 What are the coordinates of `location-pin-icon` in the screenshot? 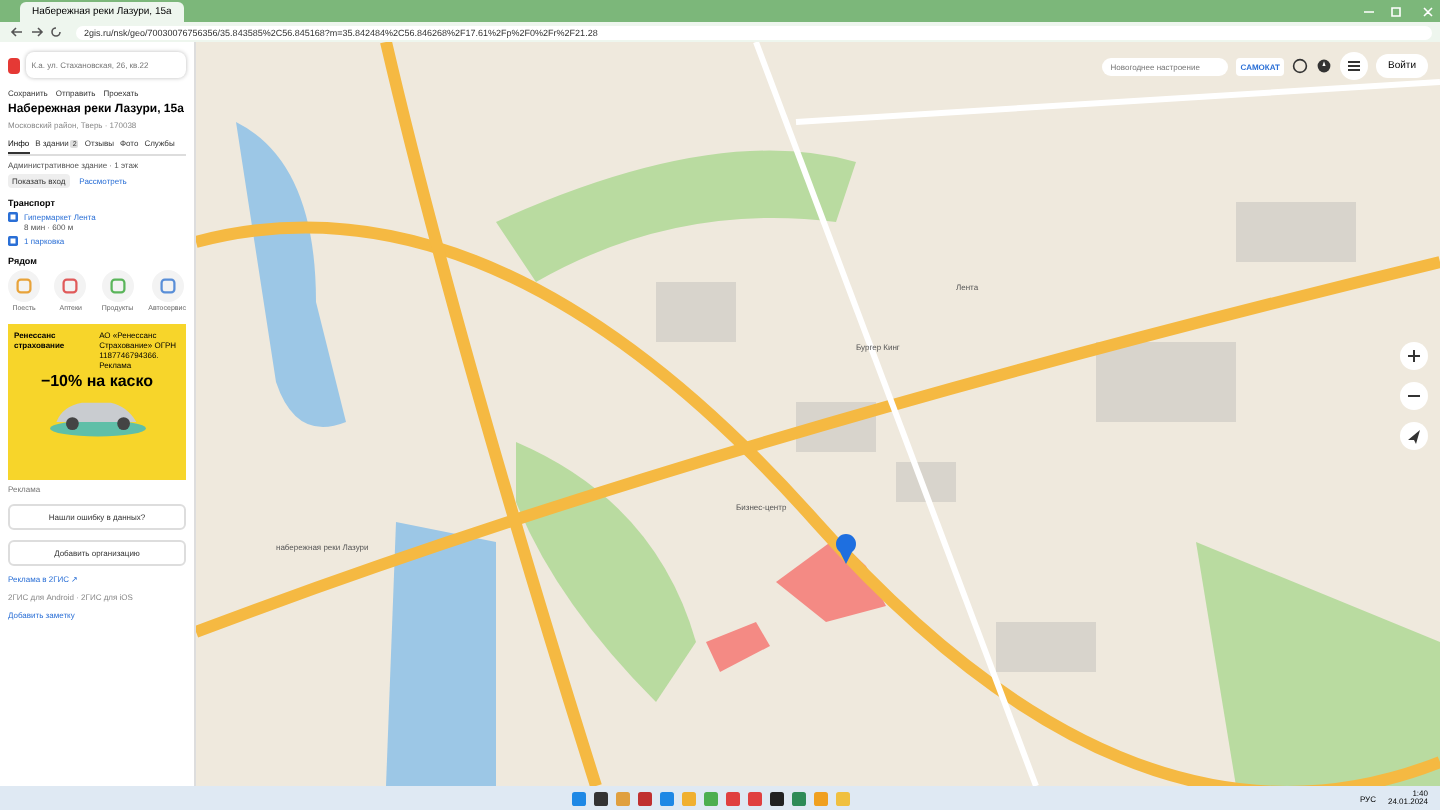 It's located at (846, 549).